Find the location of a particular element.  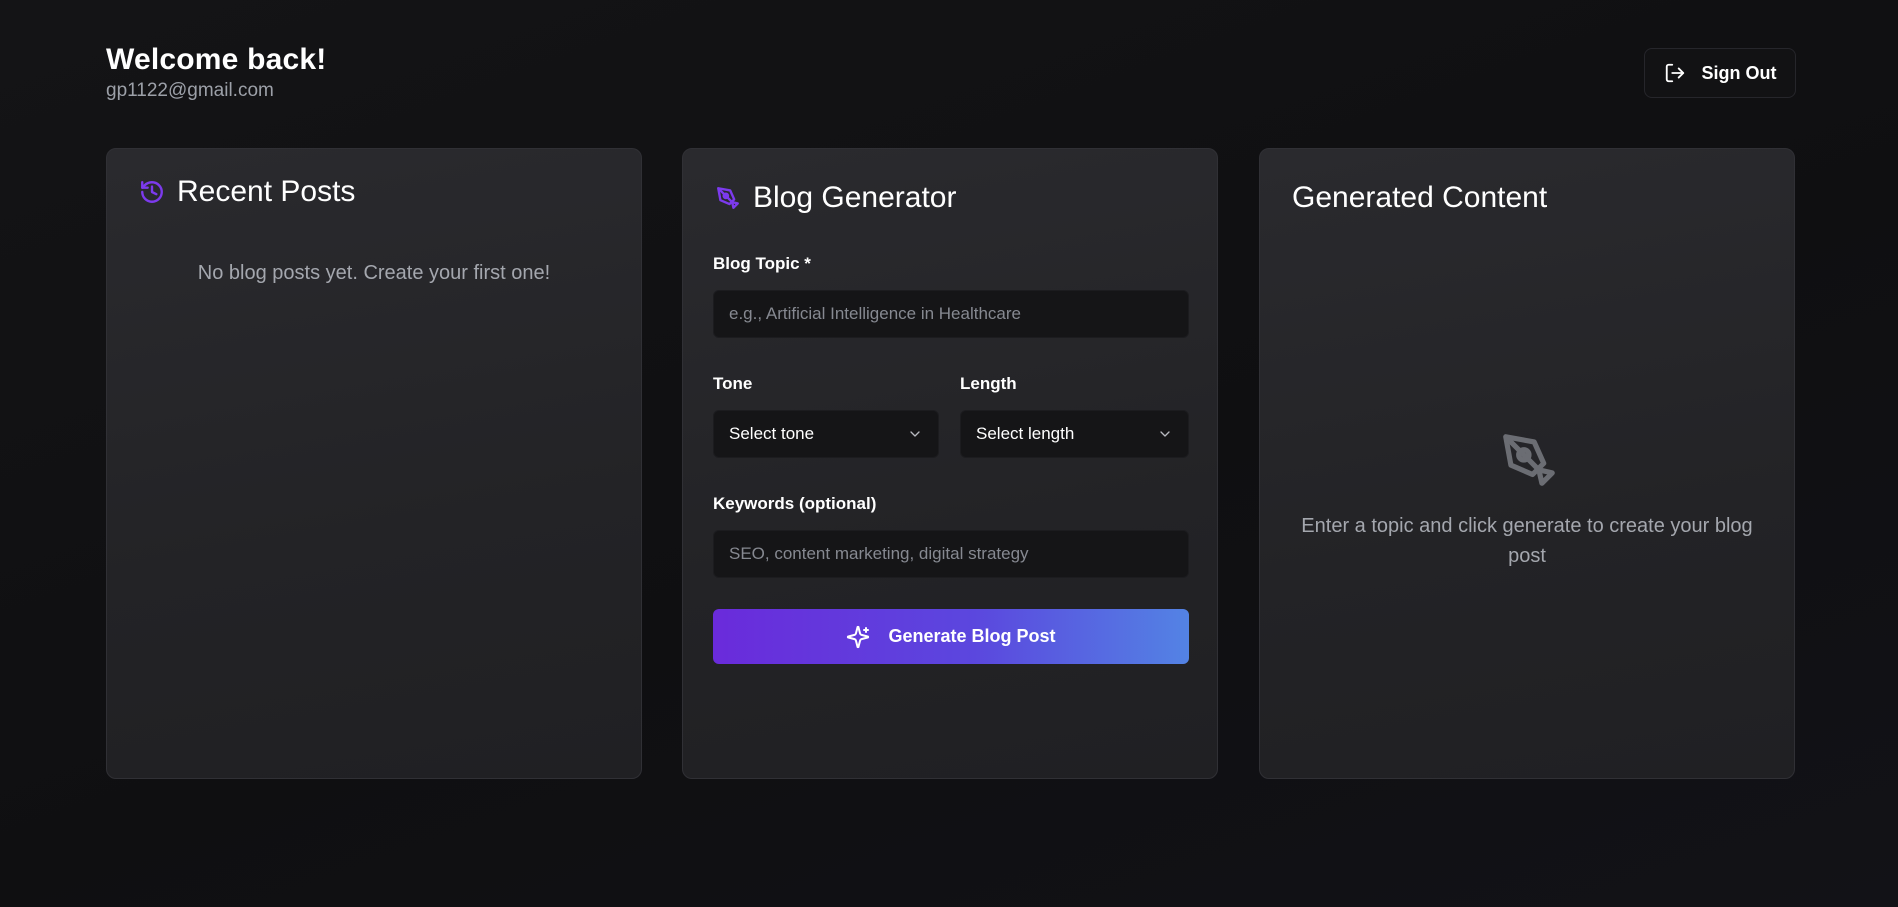

keywords-input is located at coordinates (951, 554).